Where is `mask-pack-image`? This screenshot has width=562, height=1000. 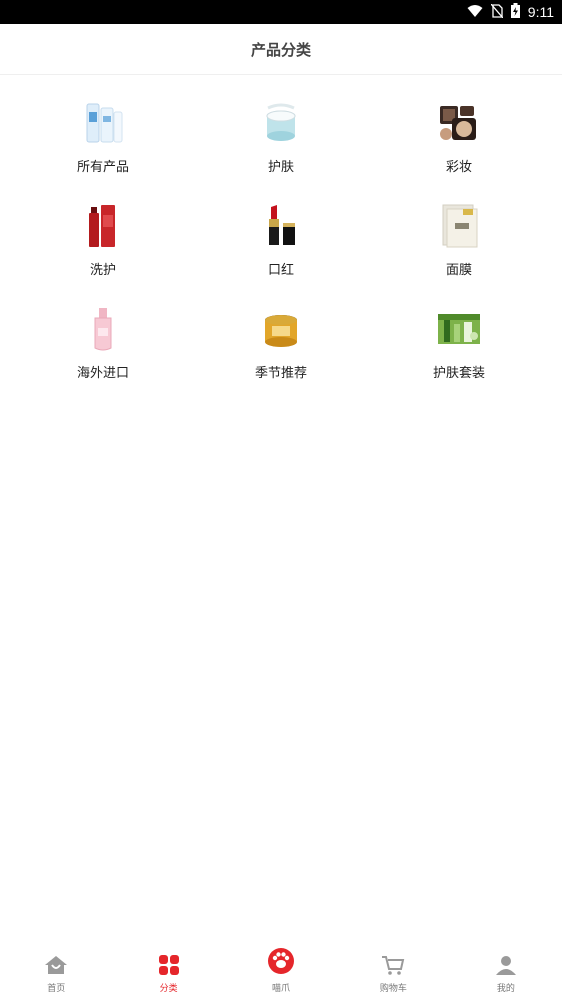
mask-pack-image is located at coordinates (459, 226).